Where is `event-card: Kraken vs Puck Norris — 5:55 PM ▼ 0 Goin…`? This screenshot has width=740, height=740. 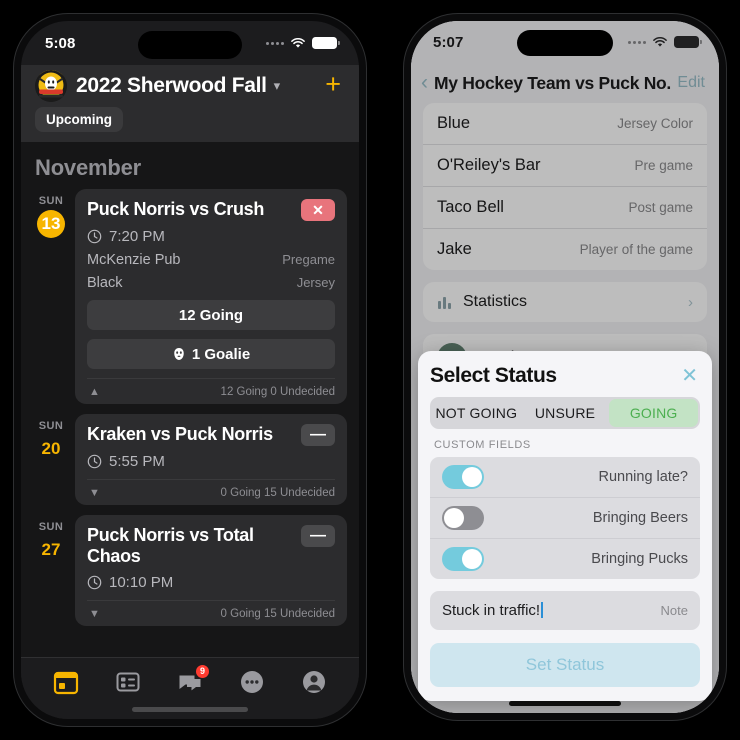 event-card: Kraken vs Puck Norris — 5:55 PM ▼ 0 Goin… is located at coordinates (211, 459).